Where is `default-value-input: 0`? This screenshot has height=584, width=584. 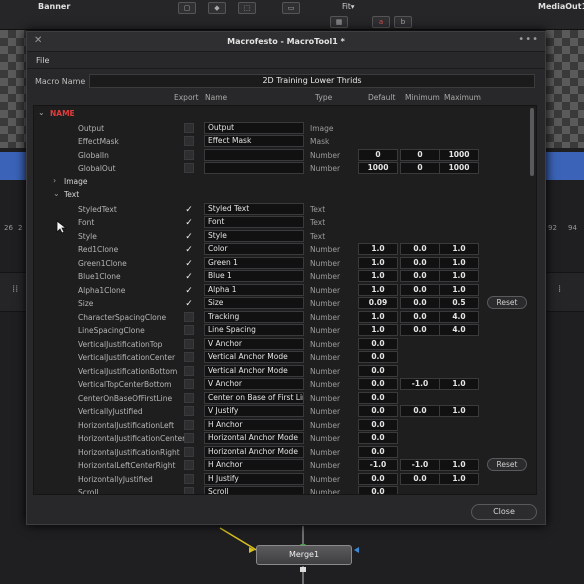 default-value-input: 0 is located at coordinates (378, 154).